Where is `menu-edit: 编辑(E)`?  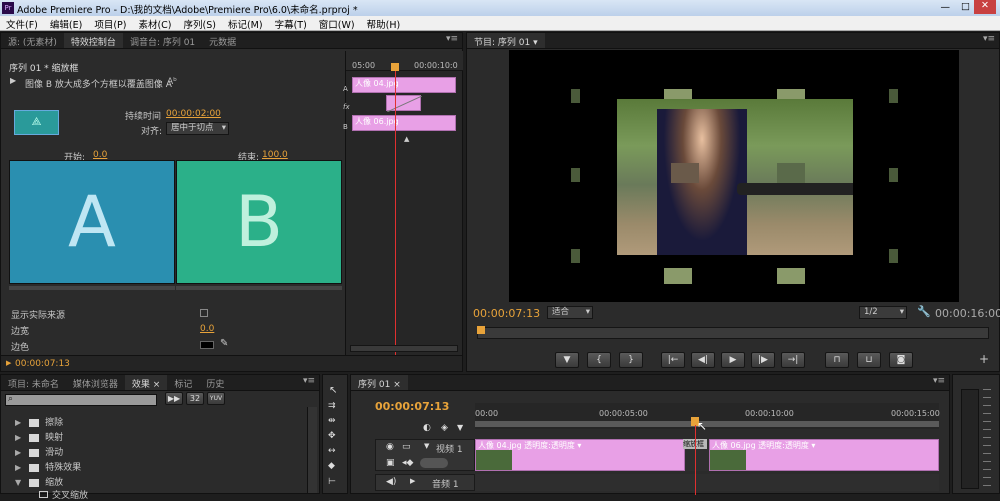 menu-edit: 编辑(E) is located at coordinates (66, 23).